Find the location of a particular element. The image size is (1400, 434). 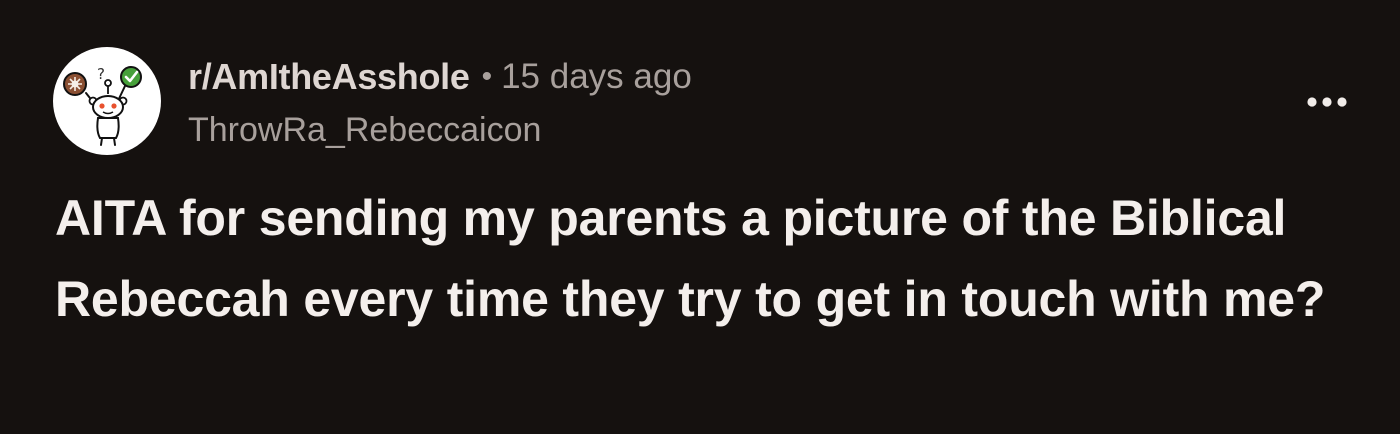

post-meta: r/AmItheAsshole • 15 days ago is located at coordinates (440, 77).